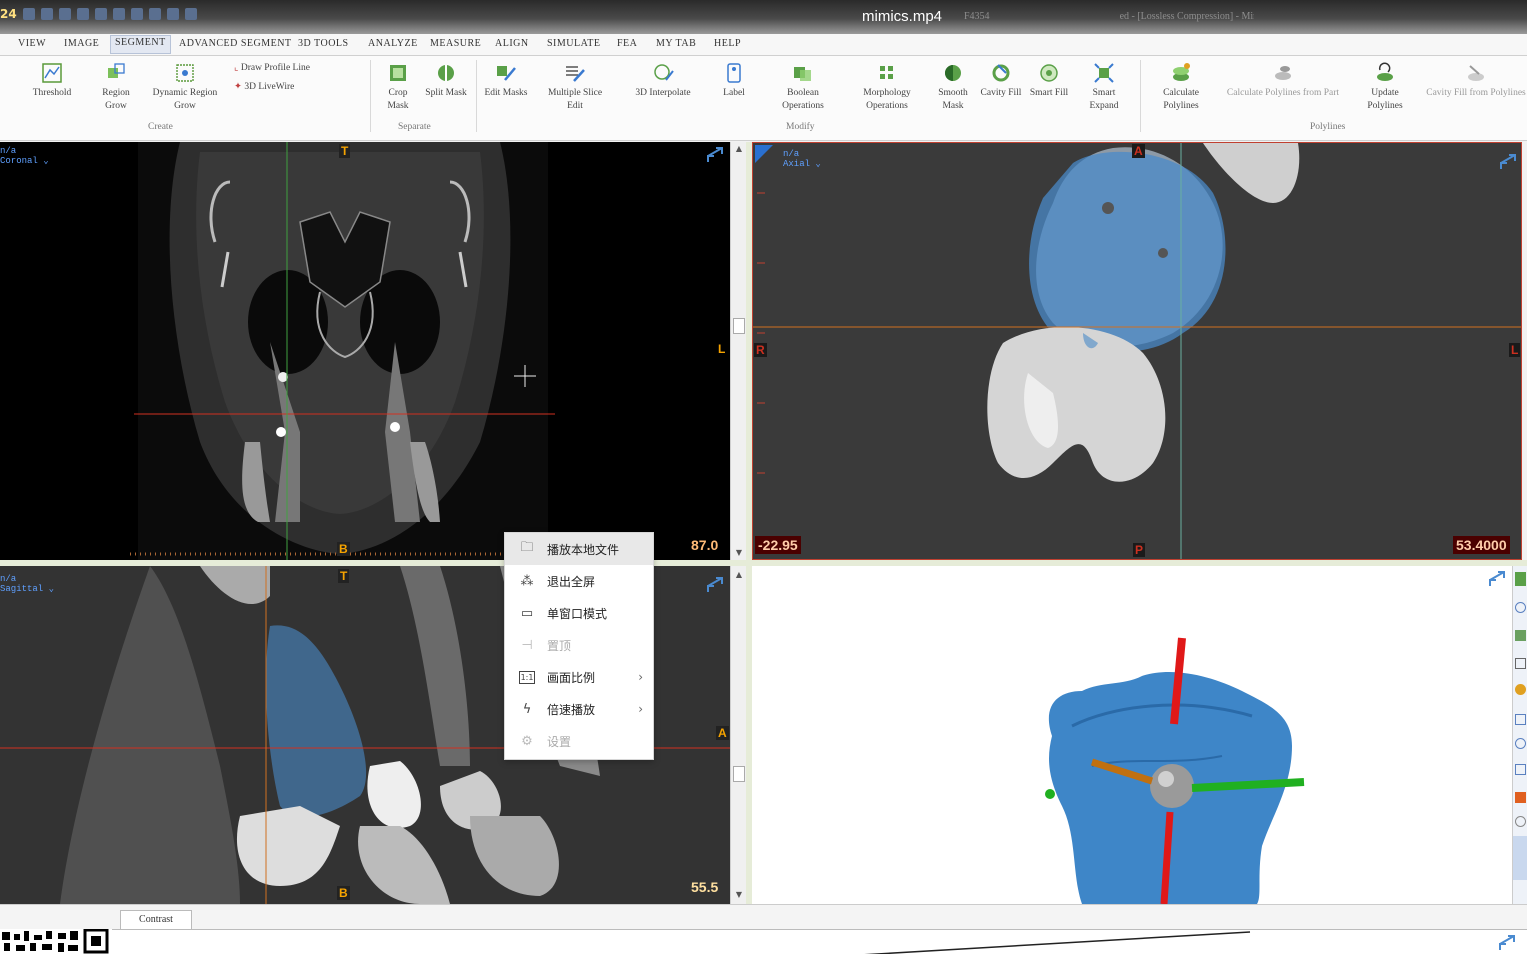 This screenshot has width=1527, height=954. What do you see at coordinates (46, 14) in the screenshot?
I see `save-all-icon` at bounding box center [46, 14].